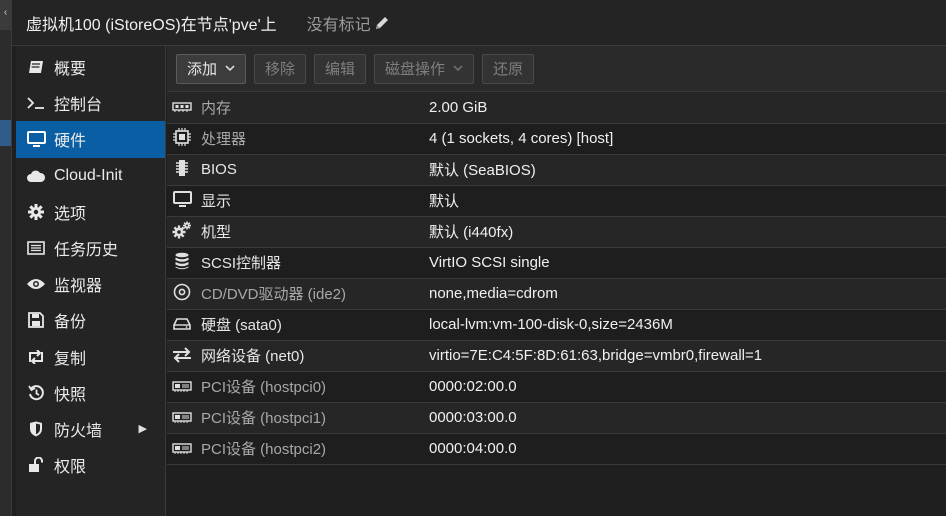 Image resolution: width=946 pixels, height=516 pixels. Describe the element at coordinates (224, 139) in the screenshot. I see `device-name: 处理器` at that location.